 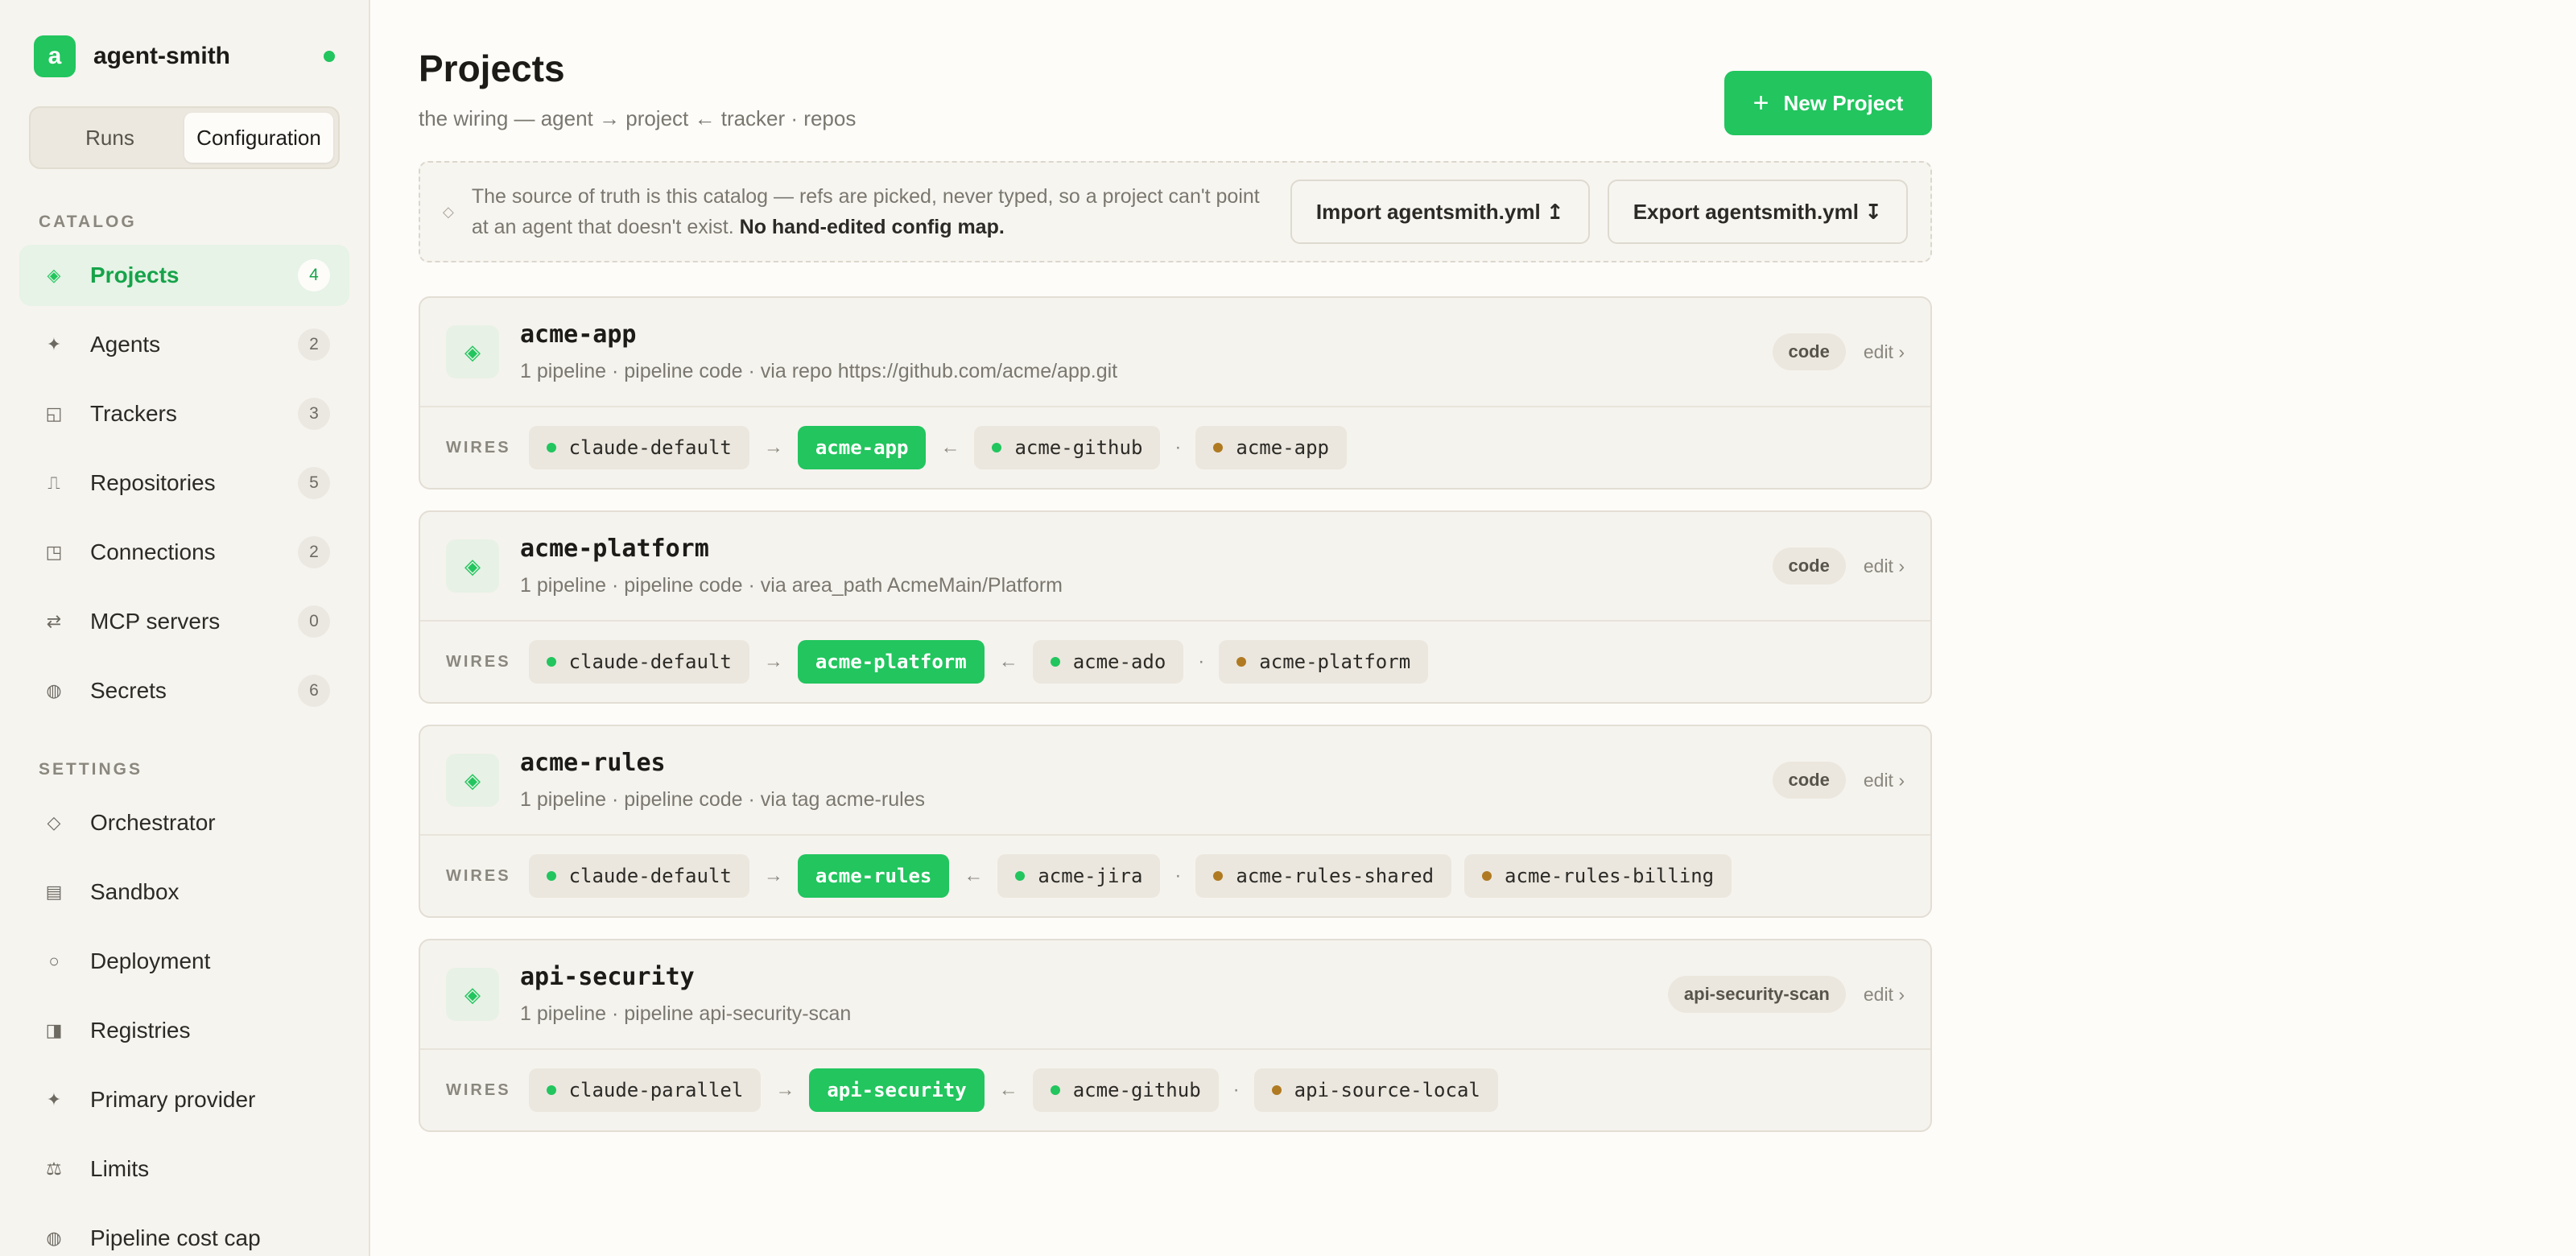 I want to click on sidebar-item-label: Agents, so click(x=126, y=344).